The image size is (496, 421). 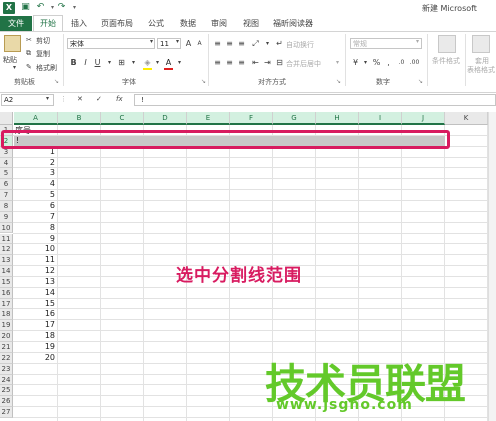 I want to click on select-all-corner, so click(x=6, y=118).